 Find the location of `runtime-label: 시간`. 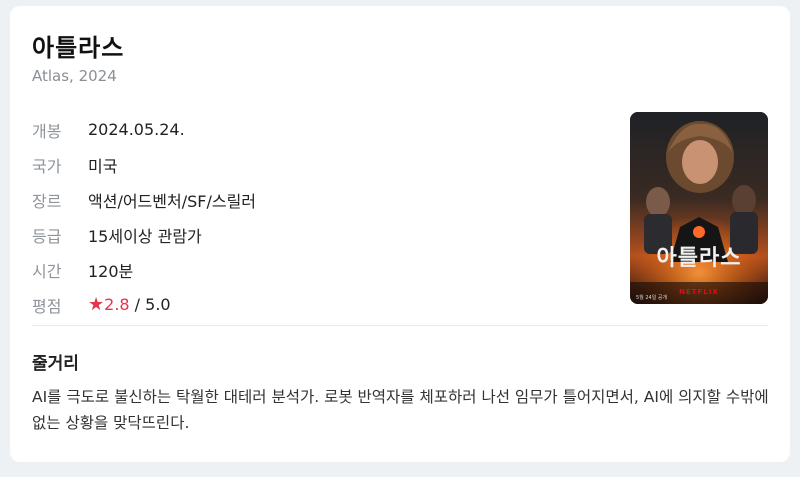

runtime-label: 시간 is located at coordinates (47, 271).